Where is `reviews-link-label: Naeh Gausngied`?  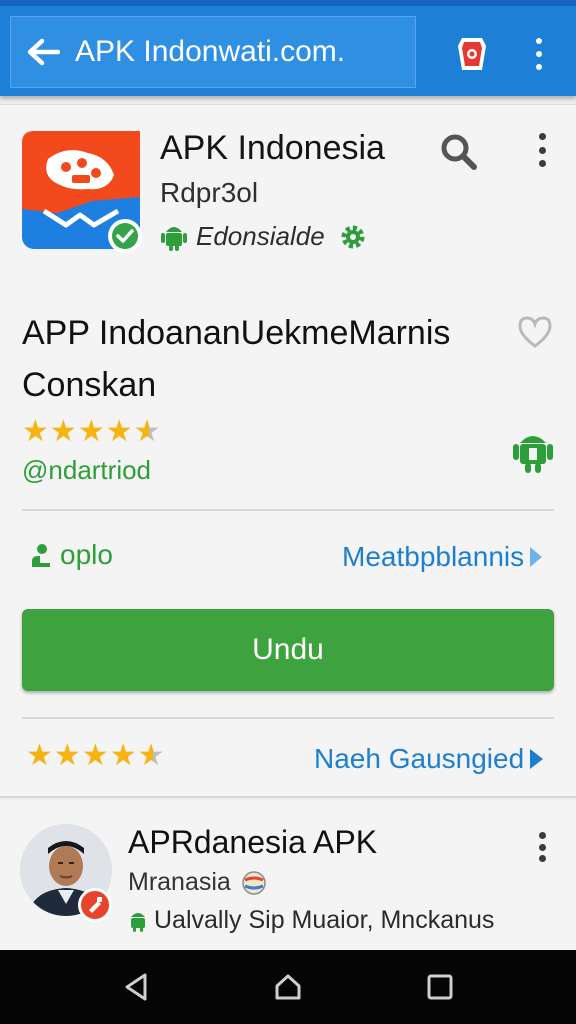 reviews-link-label: Naeh Gausngied is located at coordinates (419, 758).